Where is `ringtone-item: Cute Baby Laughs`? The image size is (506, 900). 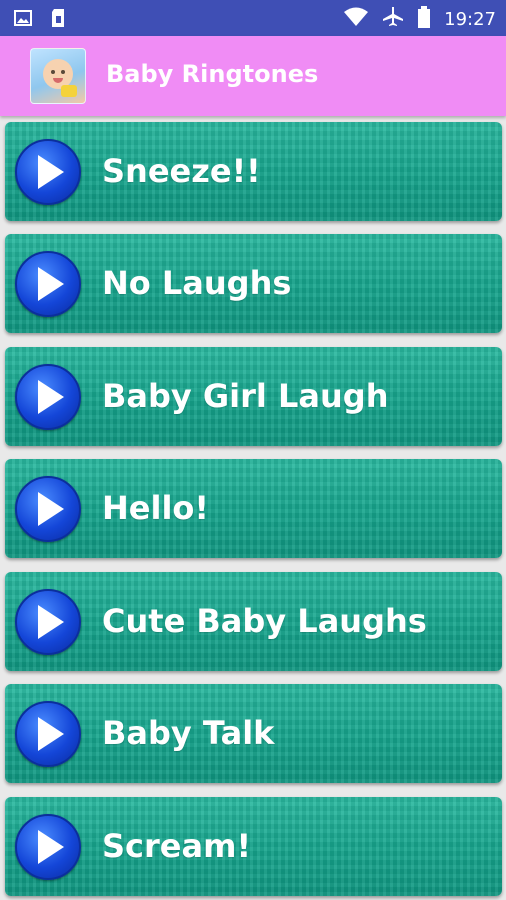
ringtone-item: Cute Baby Laughs is located at coordinates (253, 621).